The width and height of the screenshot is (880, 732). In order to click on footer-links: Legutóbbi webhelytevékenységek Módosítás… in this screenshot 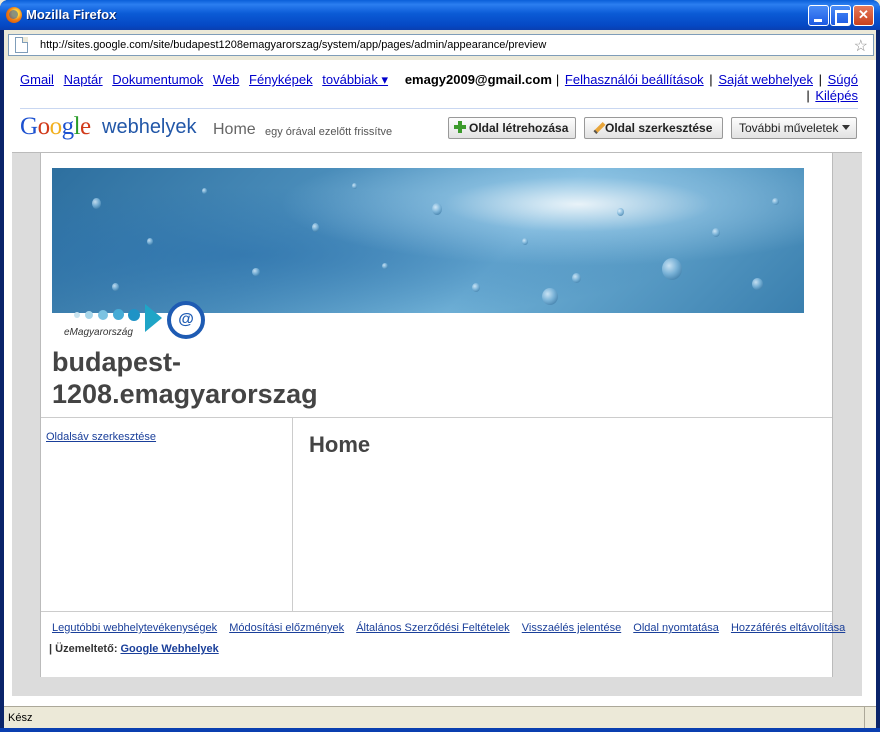, I will do `click(453, 628)`.